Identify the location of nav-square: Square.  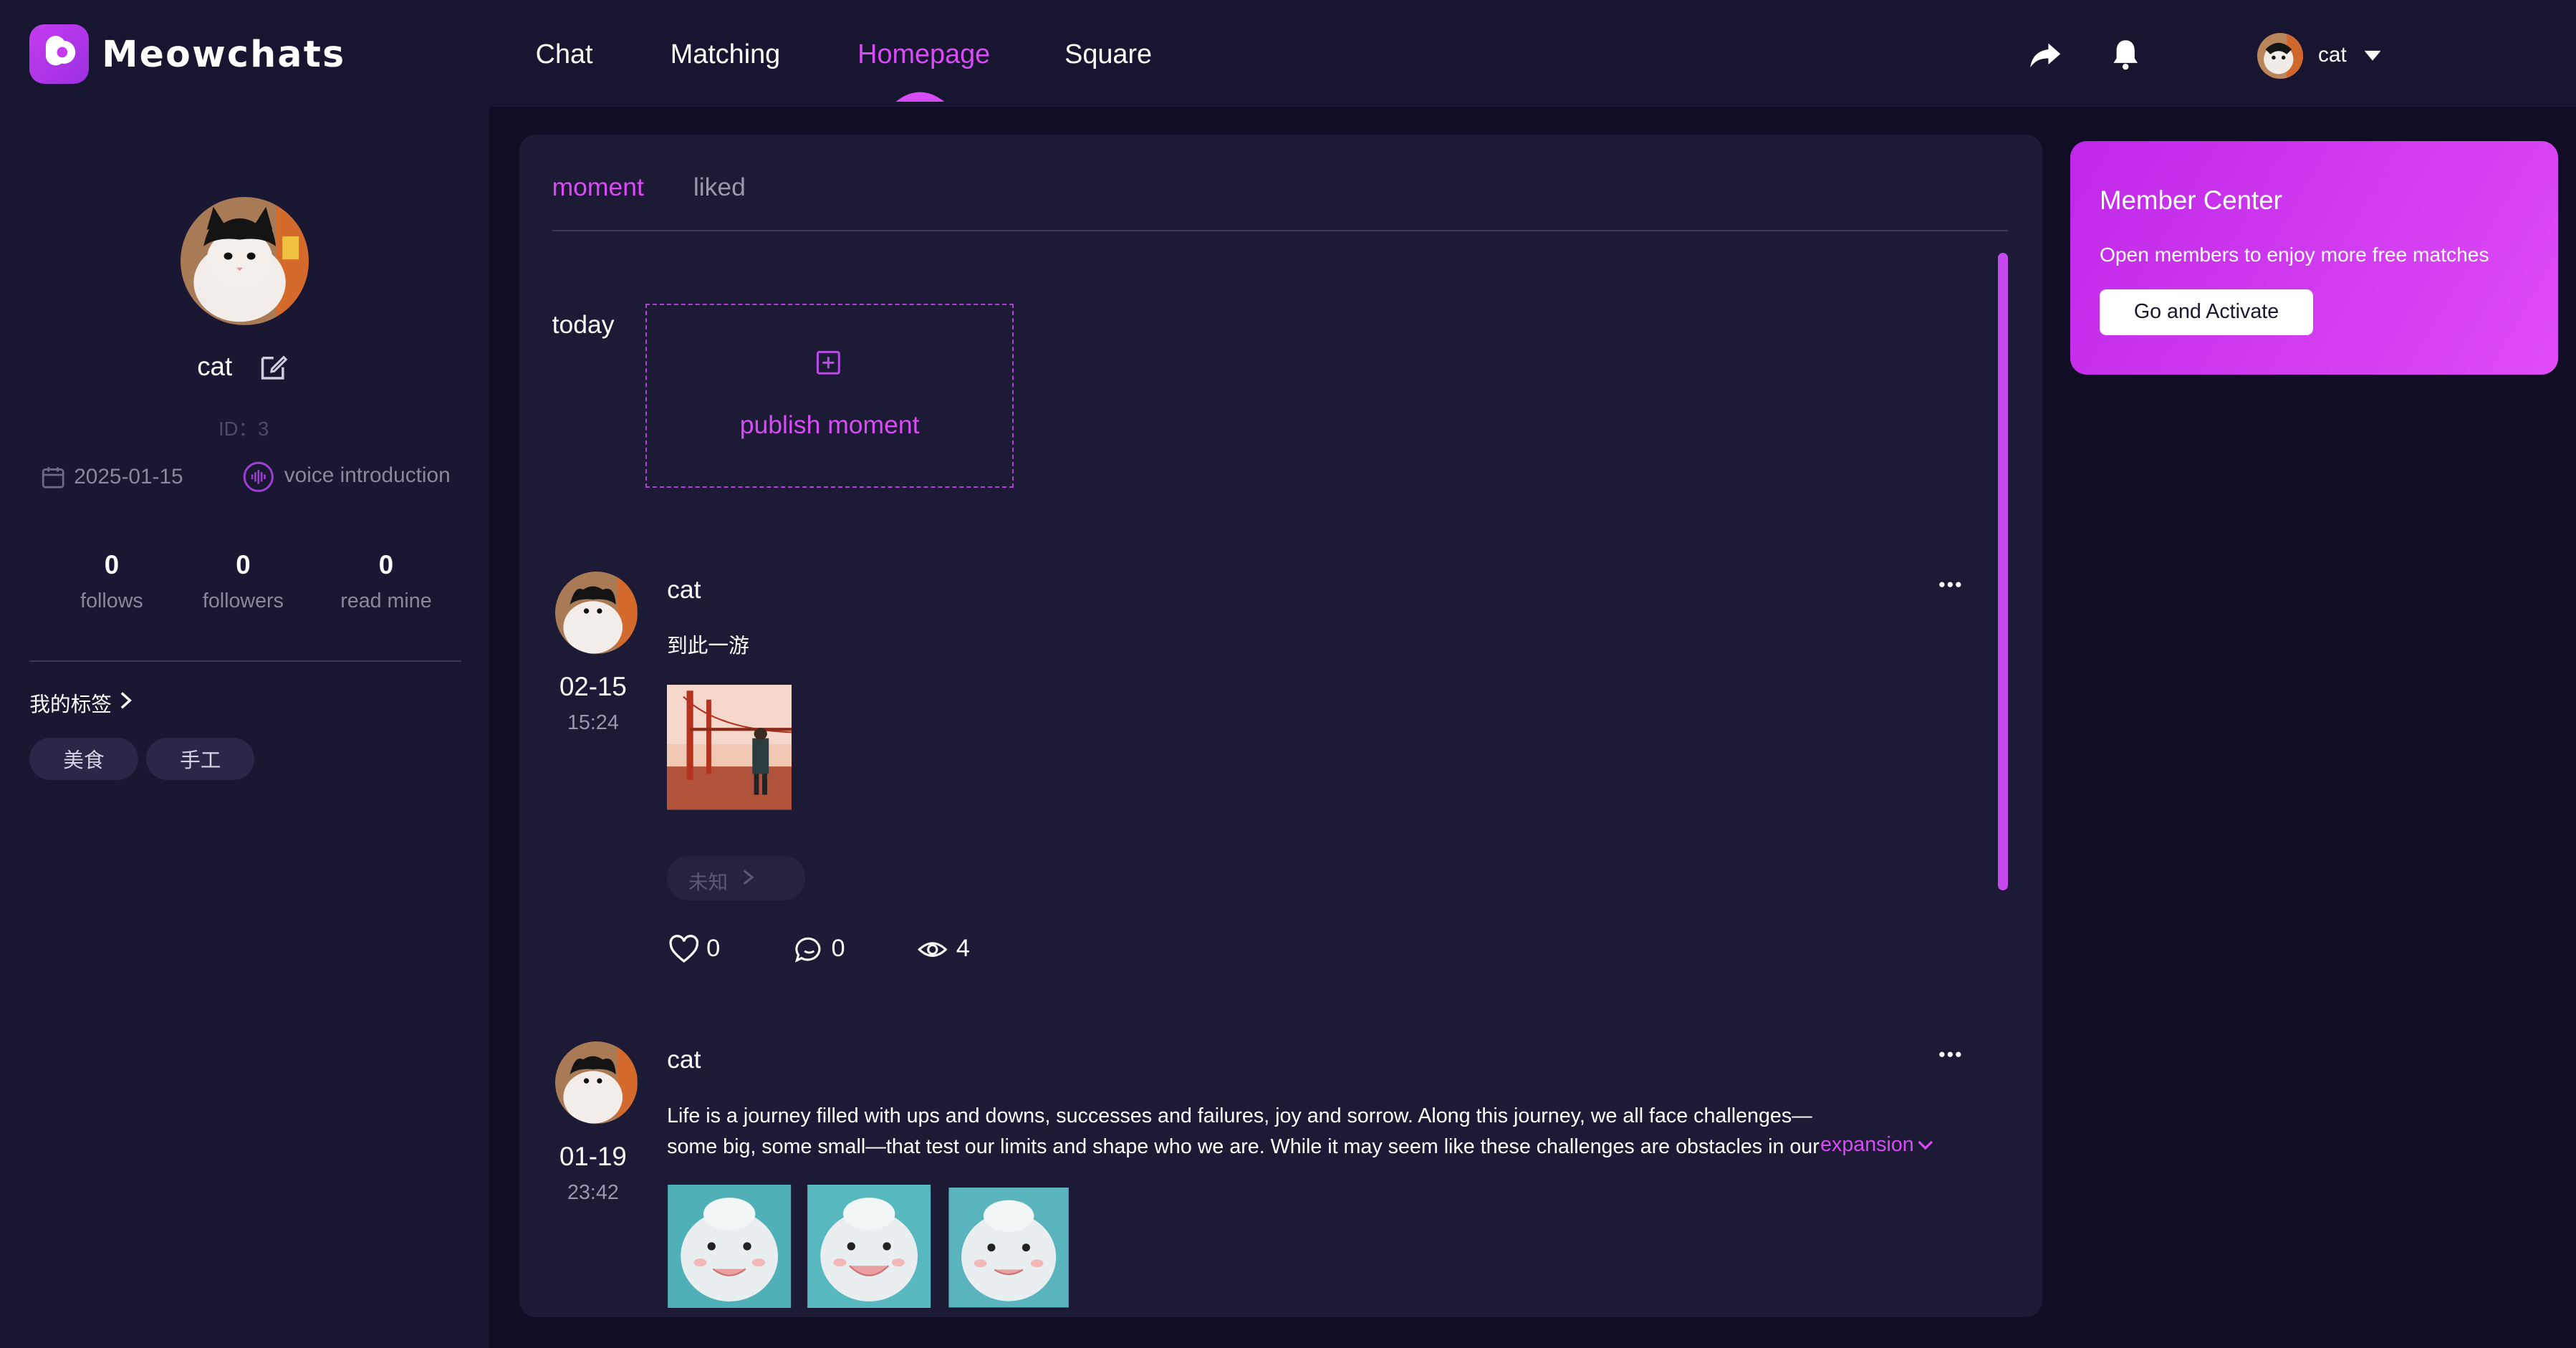
(1108, 54).